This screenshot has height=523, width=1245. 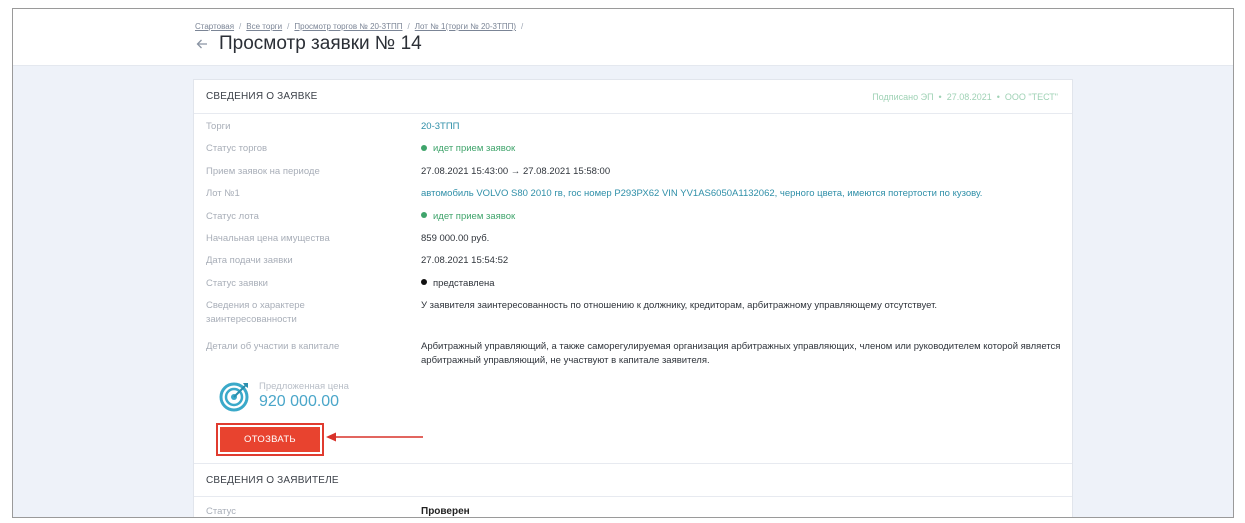 What do you see at coordinates (903, 96) in the screenshot?
I see `signature-status: Подписано ЭП` at bounding box center [903, 96].